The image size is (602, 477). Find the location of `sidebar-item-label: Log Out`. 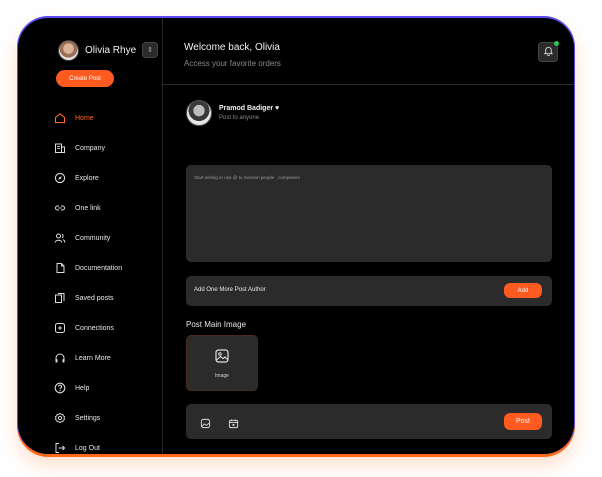

sidebar-item-label: Log Out is located at coordinates (87, 448).